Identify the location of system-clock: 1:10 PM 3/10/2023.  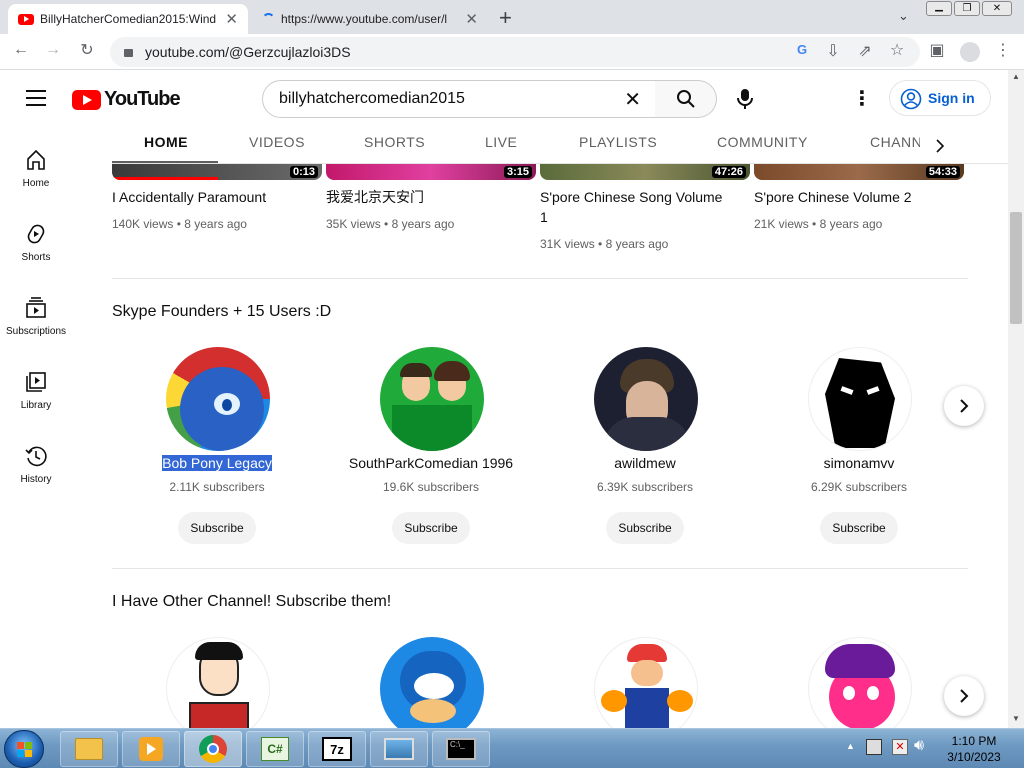
(974, 749).